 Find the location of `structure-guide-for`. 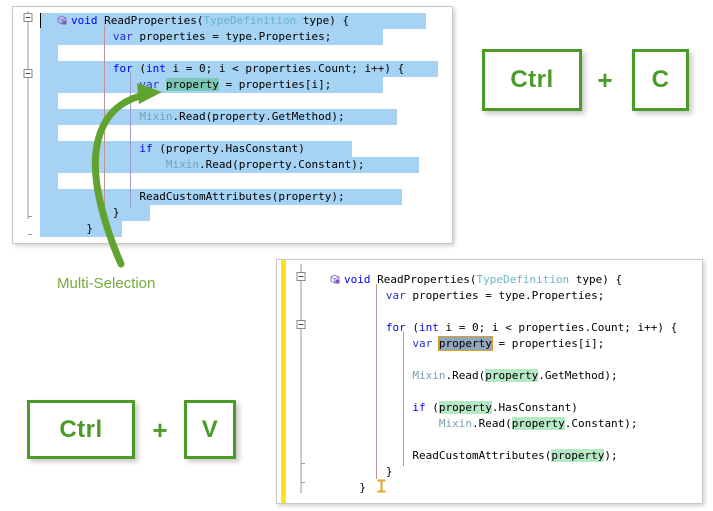

structure-guide-for is located at coordinates (403, 399).